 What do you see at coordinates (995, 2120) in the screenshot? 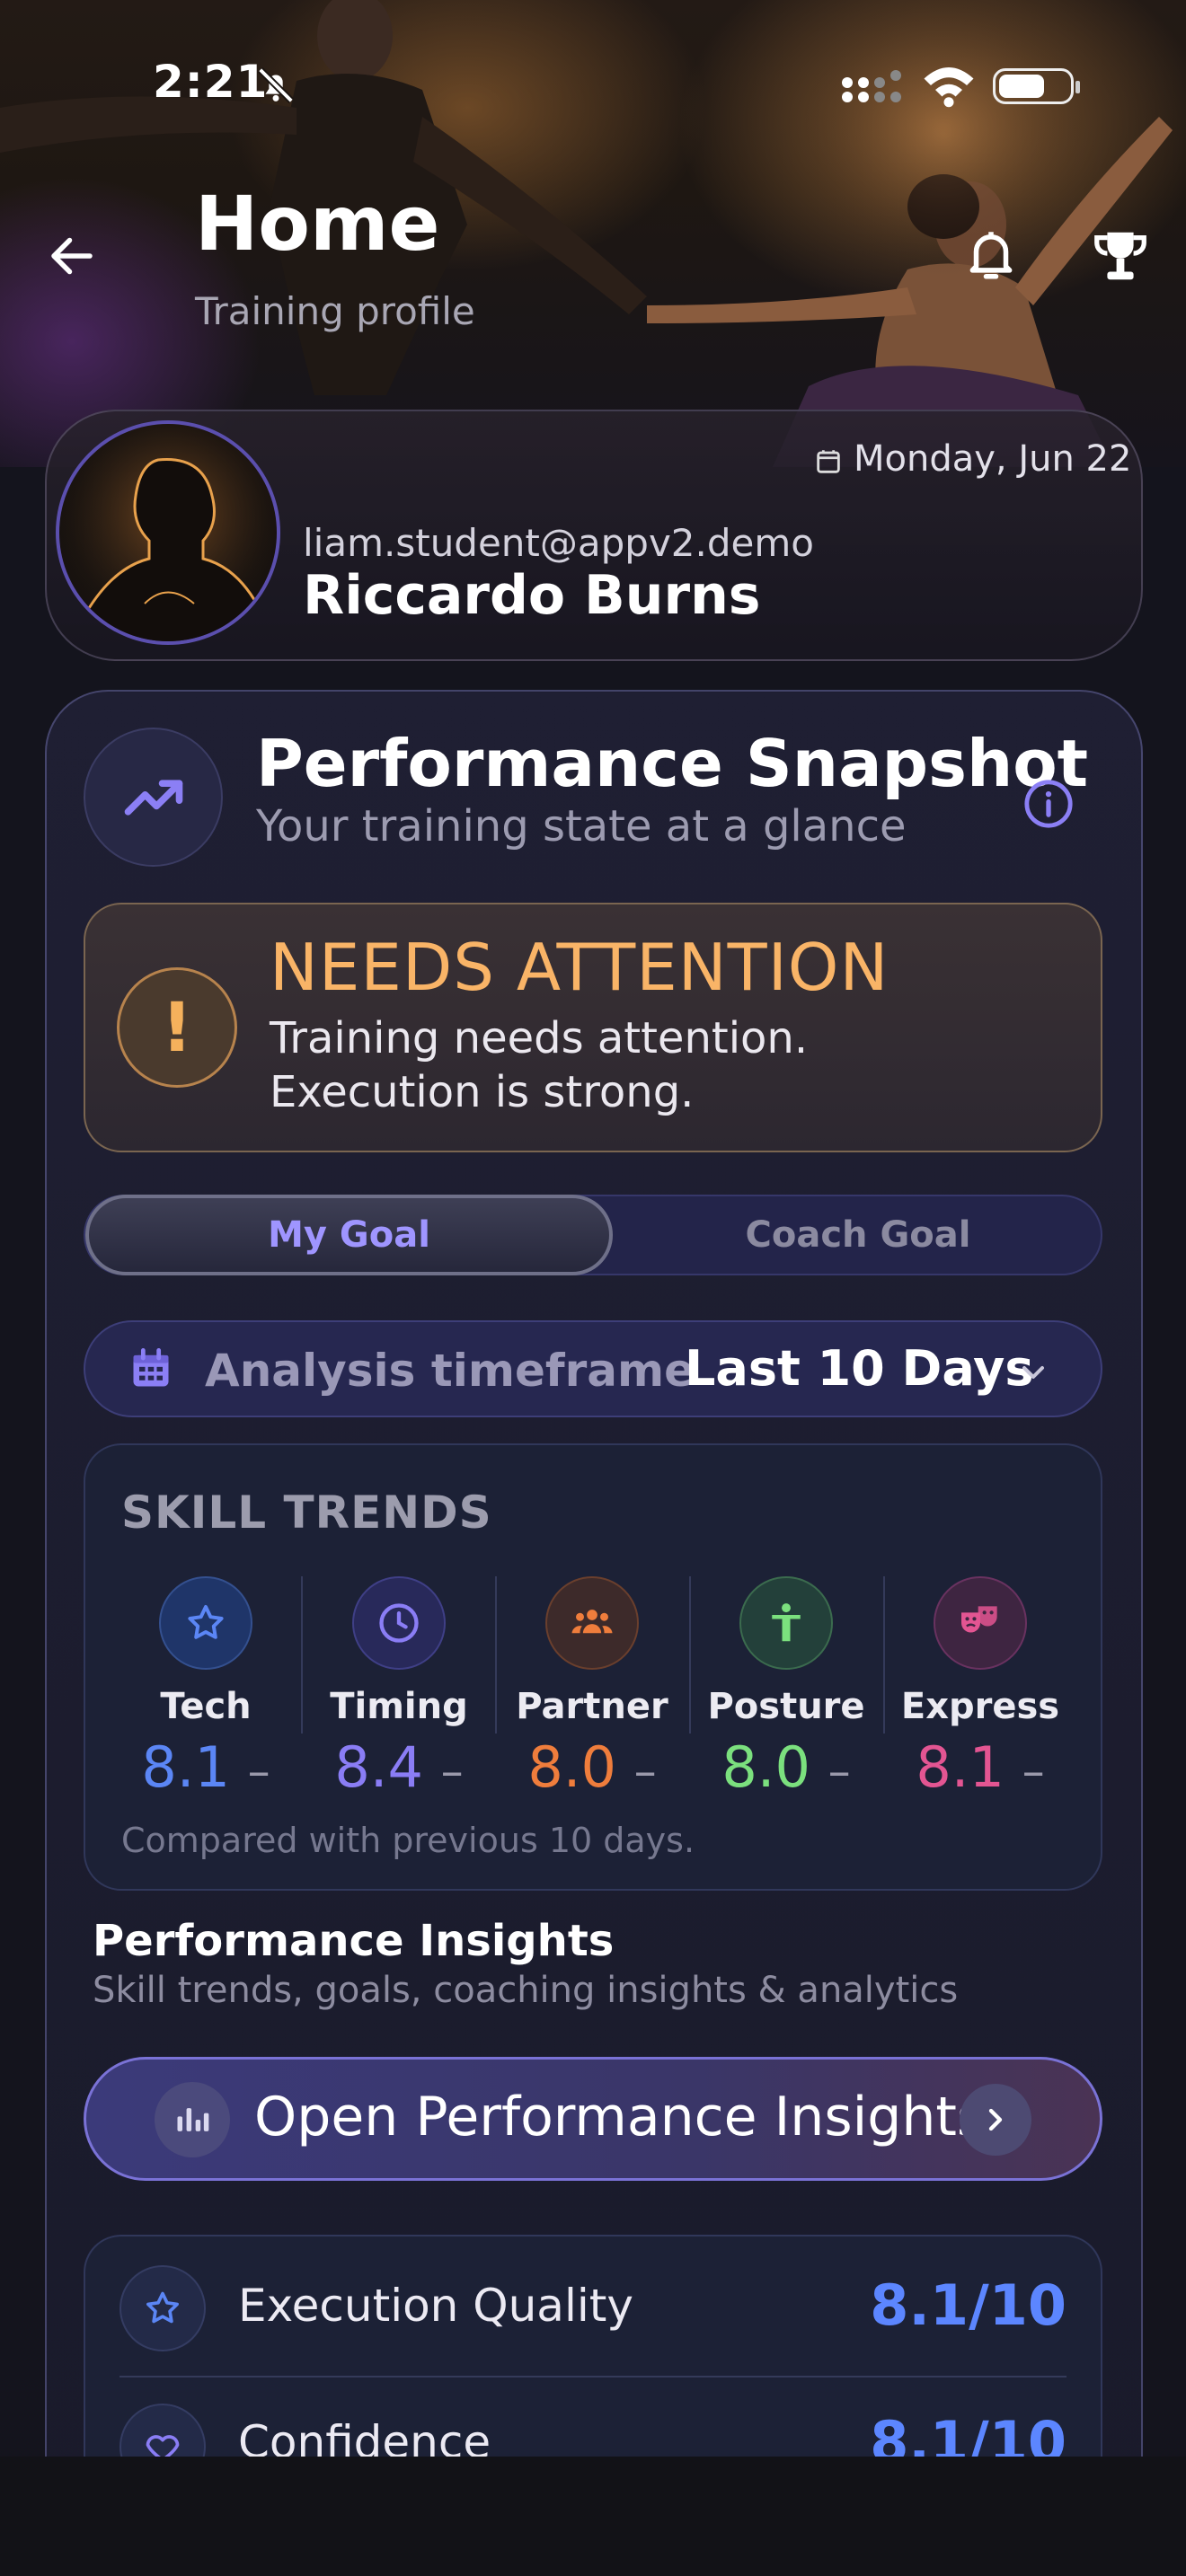
I see `chevron-right-icon` at bounding box center [995, 2120].